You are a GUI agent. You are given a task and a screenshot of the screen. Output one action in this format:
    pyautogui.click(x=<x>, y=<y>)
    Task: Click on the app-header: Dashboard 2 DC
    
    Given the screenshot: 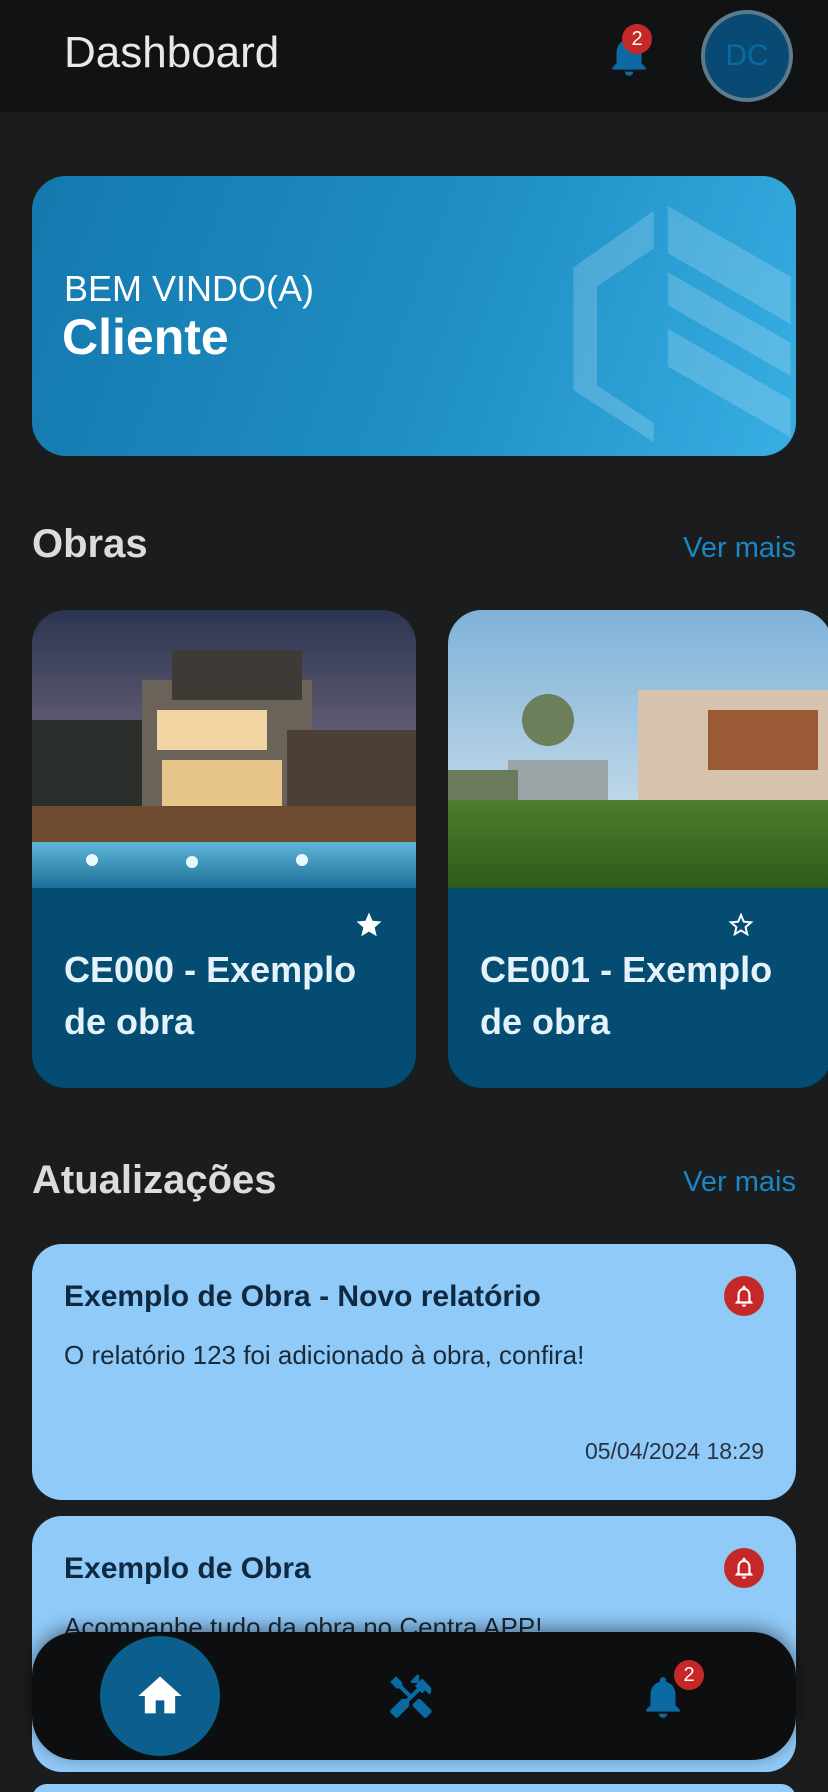 What is the action you would take?
    pyautogui.click(x=414, y=56)
    